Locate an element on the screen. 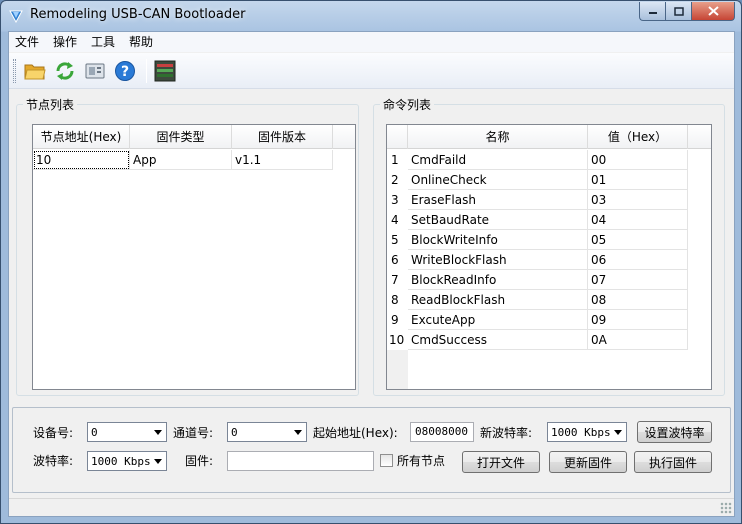  close-icon is located at coordinates (713, 11).